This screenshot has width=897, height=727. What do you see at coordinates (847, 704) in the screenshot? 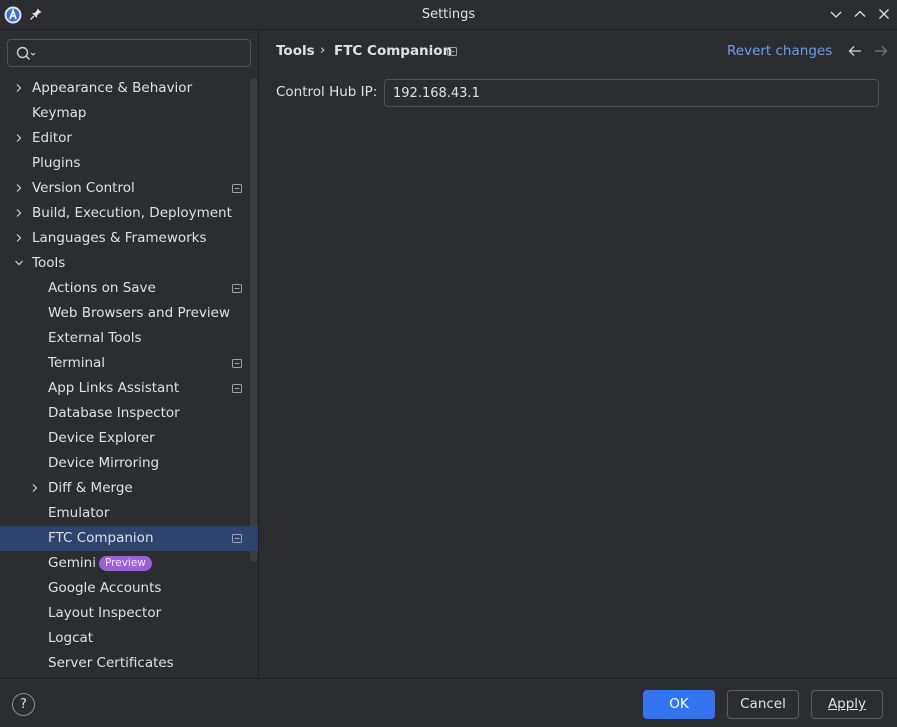
I see `apply-button: Apply` at bounding box center [847, 704].